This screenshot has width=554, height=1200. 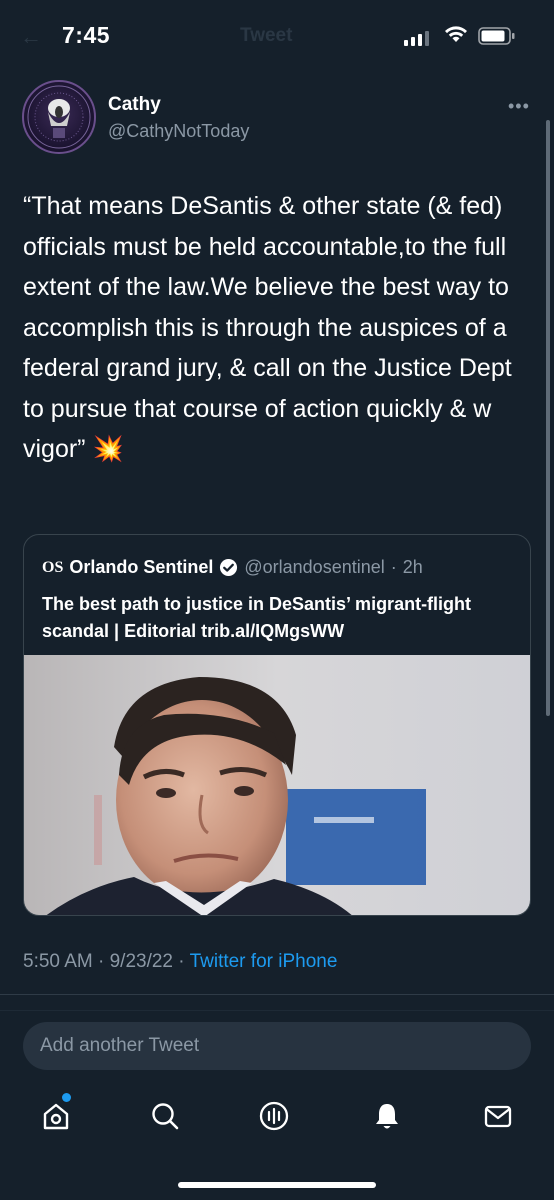 I want to click on quoted-age: 2h, so click(x=412, y=567).